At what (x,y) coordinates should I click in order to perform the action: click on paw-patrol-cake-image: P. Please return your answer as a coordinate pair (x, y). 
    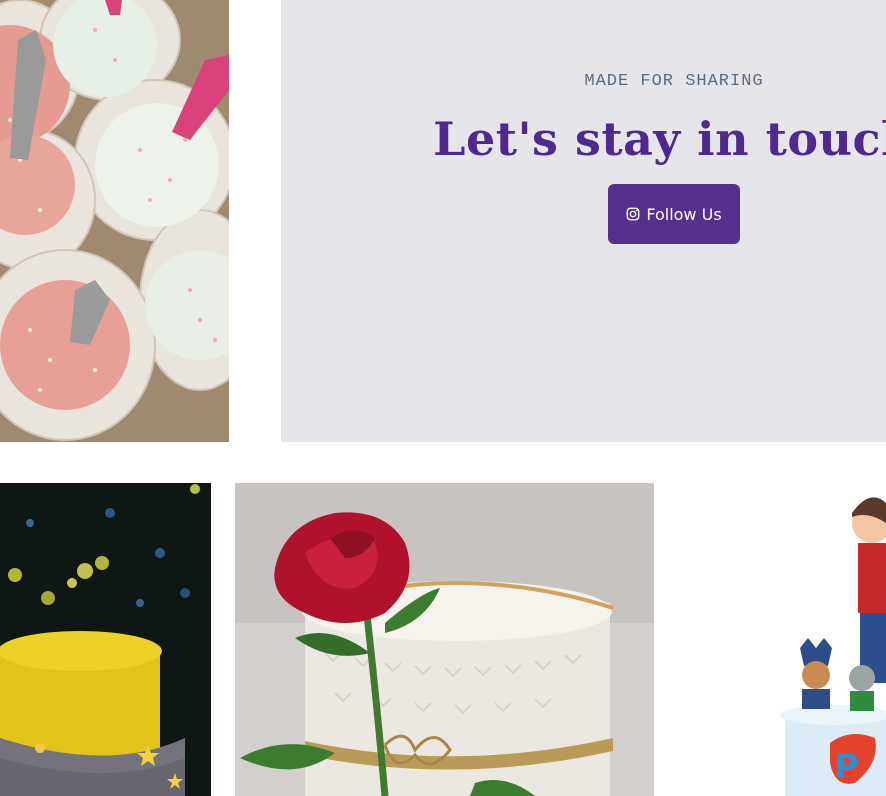
    Looking at the image, I should click on (823, 639).